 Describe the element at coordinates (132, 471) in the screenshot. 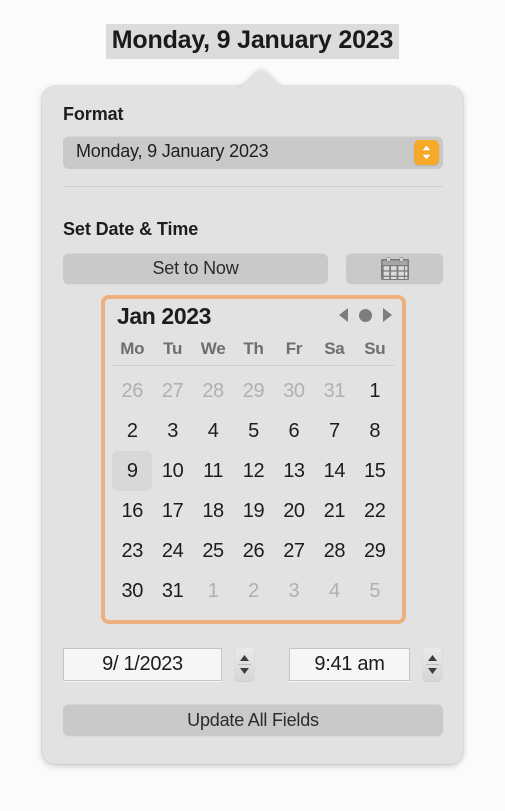

I see `calendar-day-cell: 9` at that location.